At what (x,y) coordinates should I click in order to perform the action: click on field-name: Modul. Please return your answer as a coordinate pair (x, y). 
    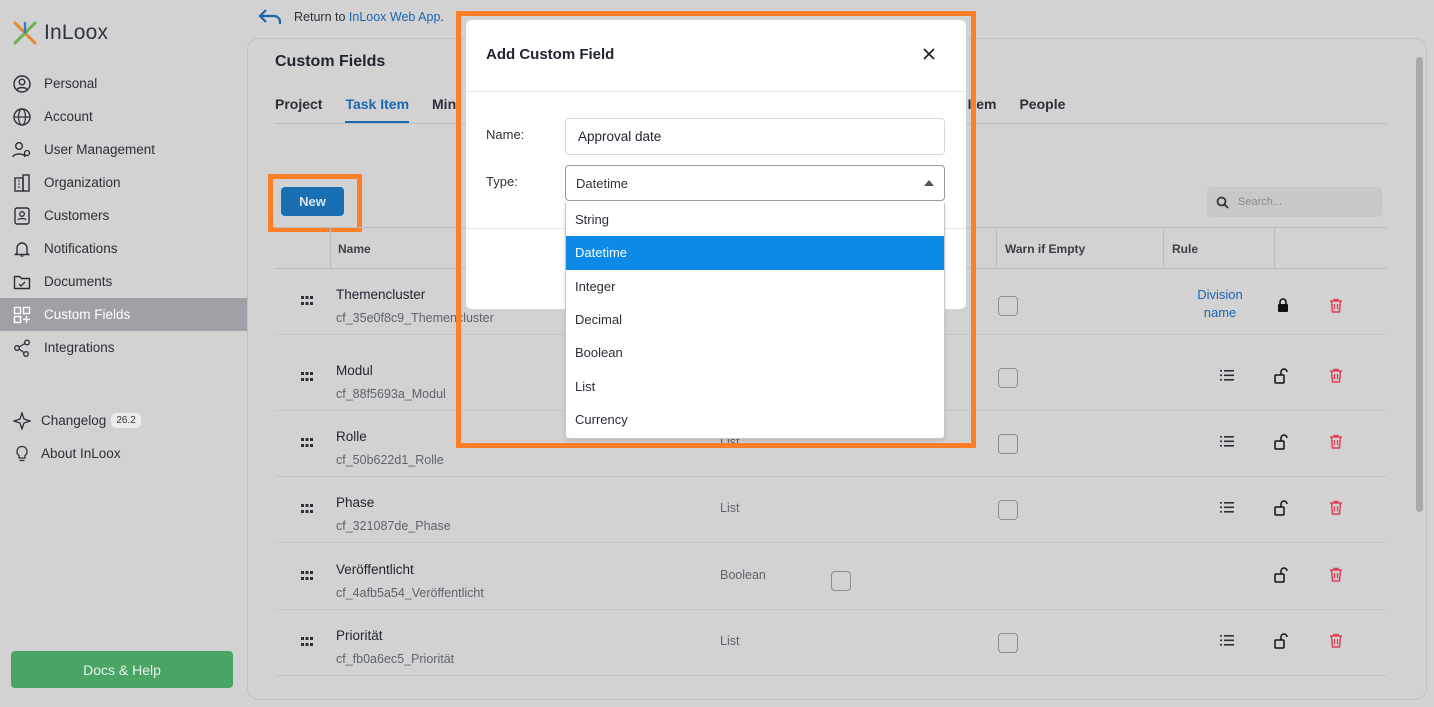
    Looking at the image, I should click on (354, 370).